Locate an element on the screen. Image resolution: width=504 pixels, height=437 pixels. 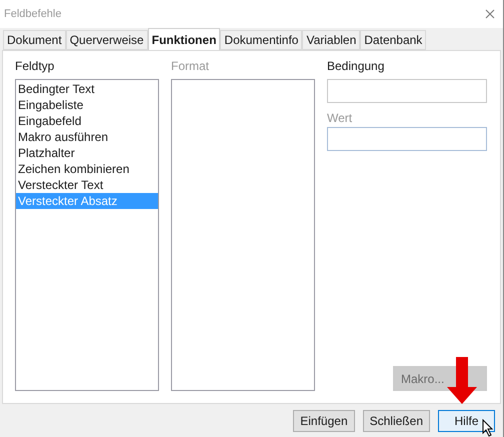
tab: Datenbank is located at coordinates (393, 40).